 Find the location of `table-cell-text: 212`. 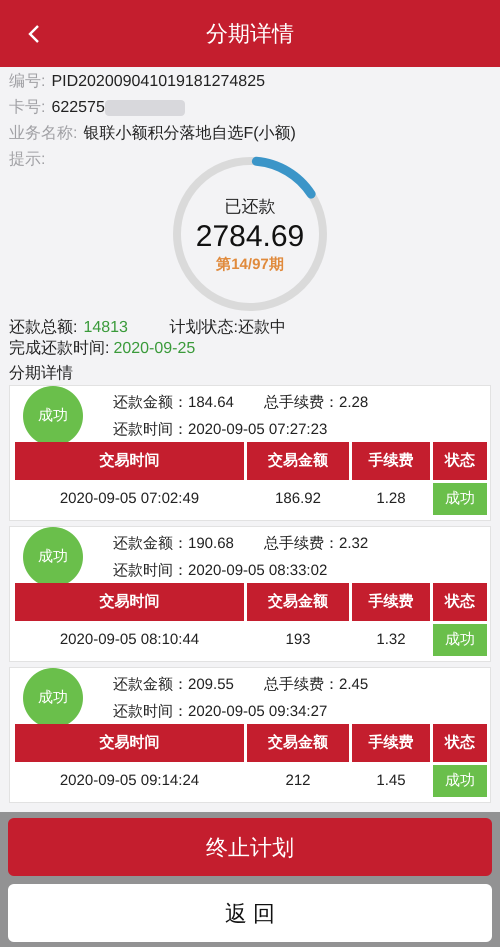

table-cell-text: 212 is located at coordinates (298, 780).